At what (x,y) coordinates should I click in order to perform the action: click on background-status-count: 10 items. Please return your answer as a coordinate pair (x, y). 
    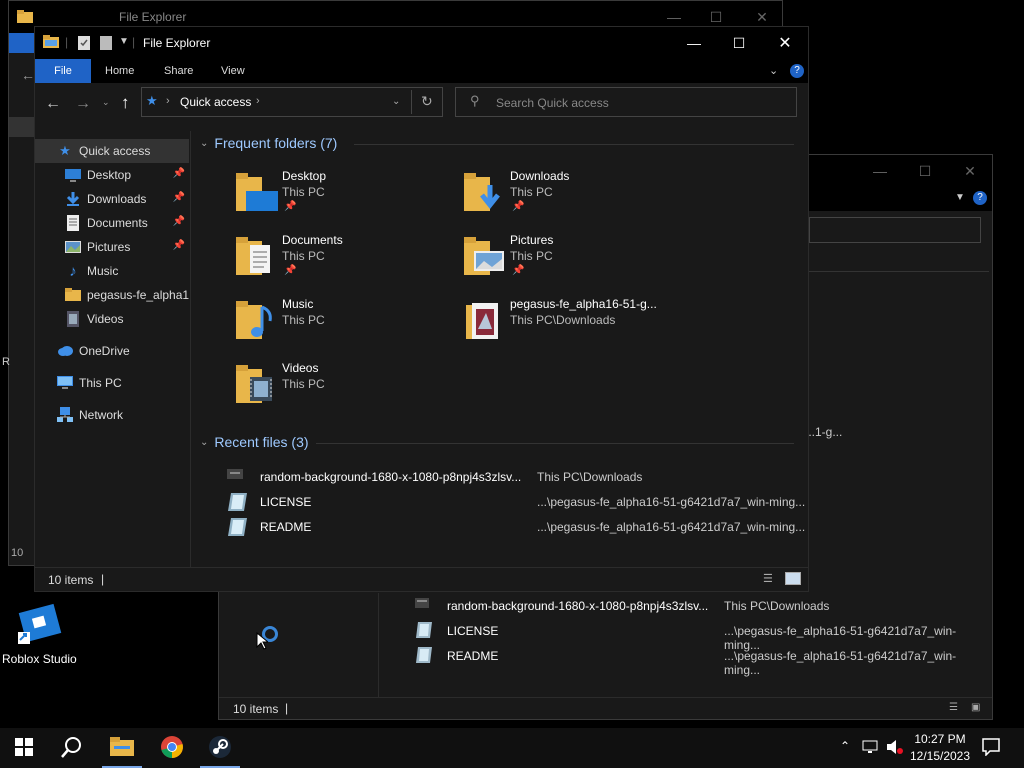
    Looking at the image, I should click on (256, 709).